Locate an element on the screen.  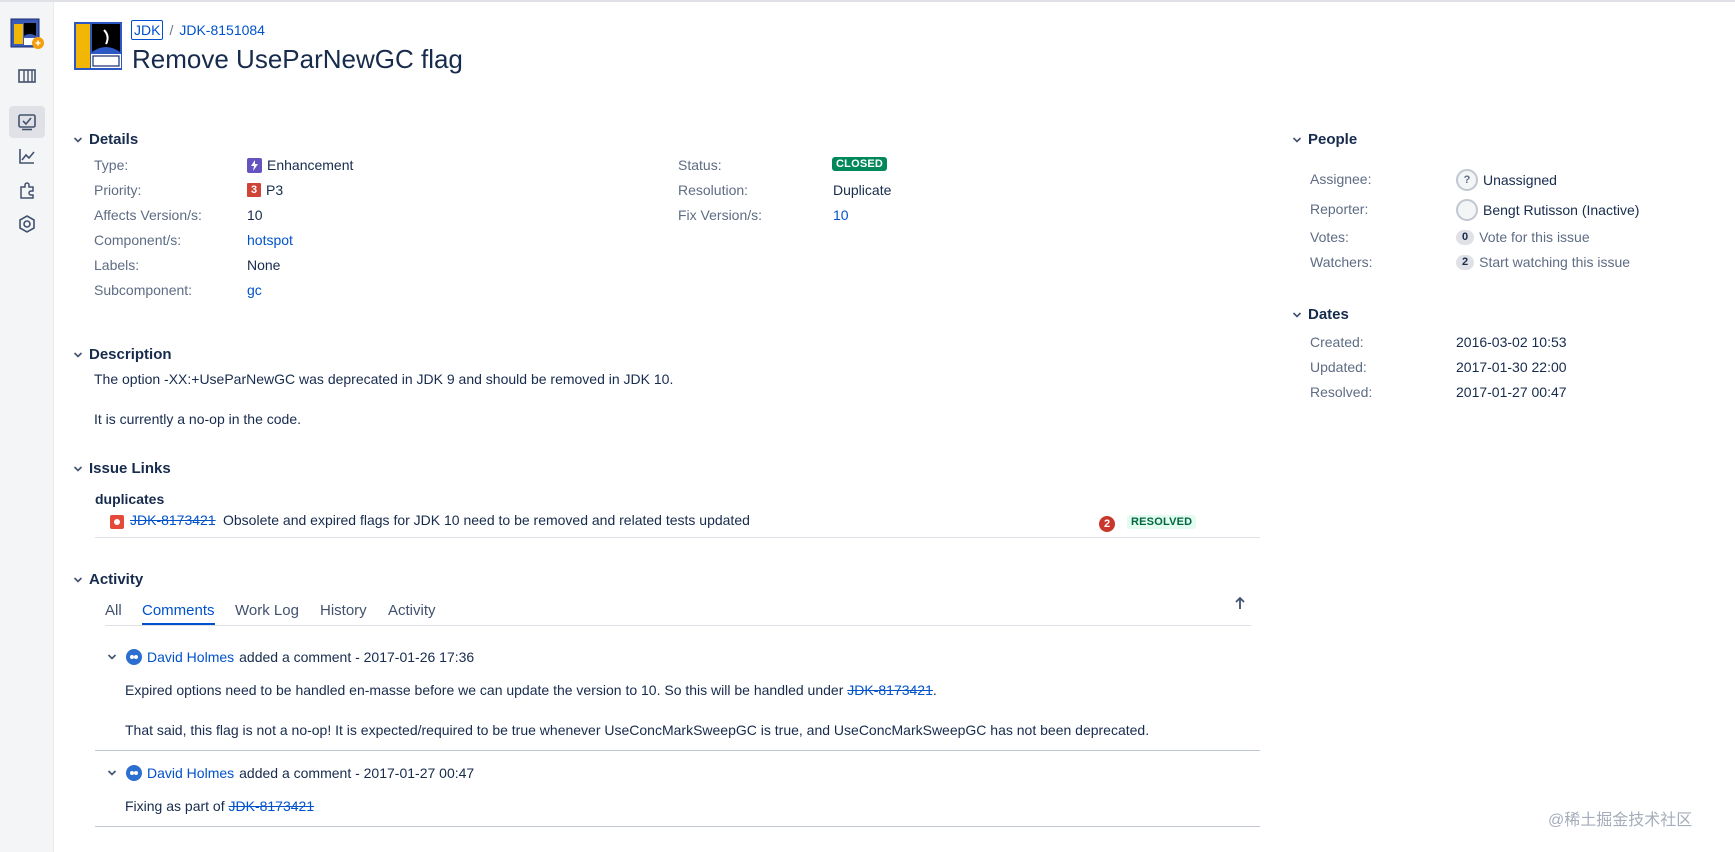
board-icon is located at coordinates (27, 76).